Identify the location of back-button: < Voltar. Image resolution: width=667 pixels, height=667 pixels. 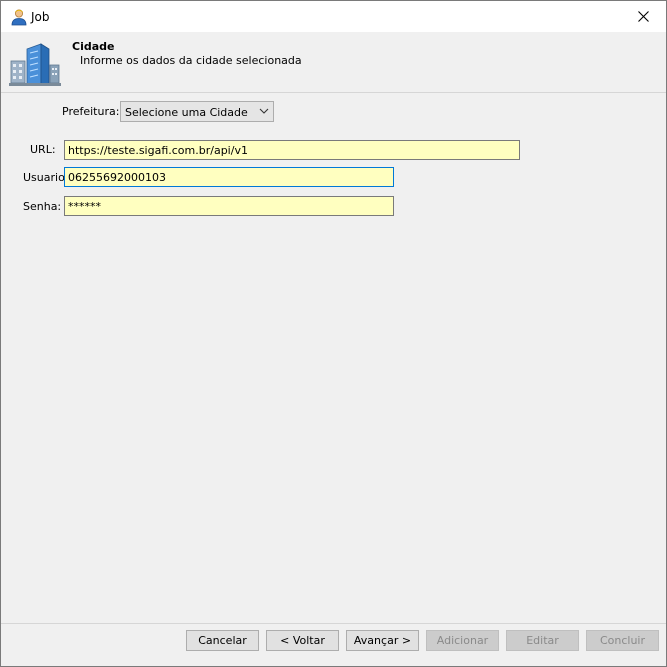
(302, 640).